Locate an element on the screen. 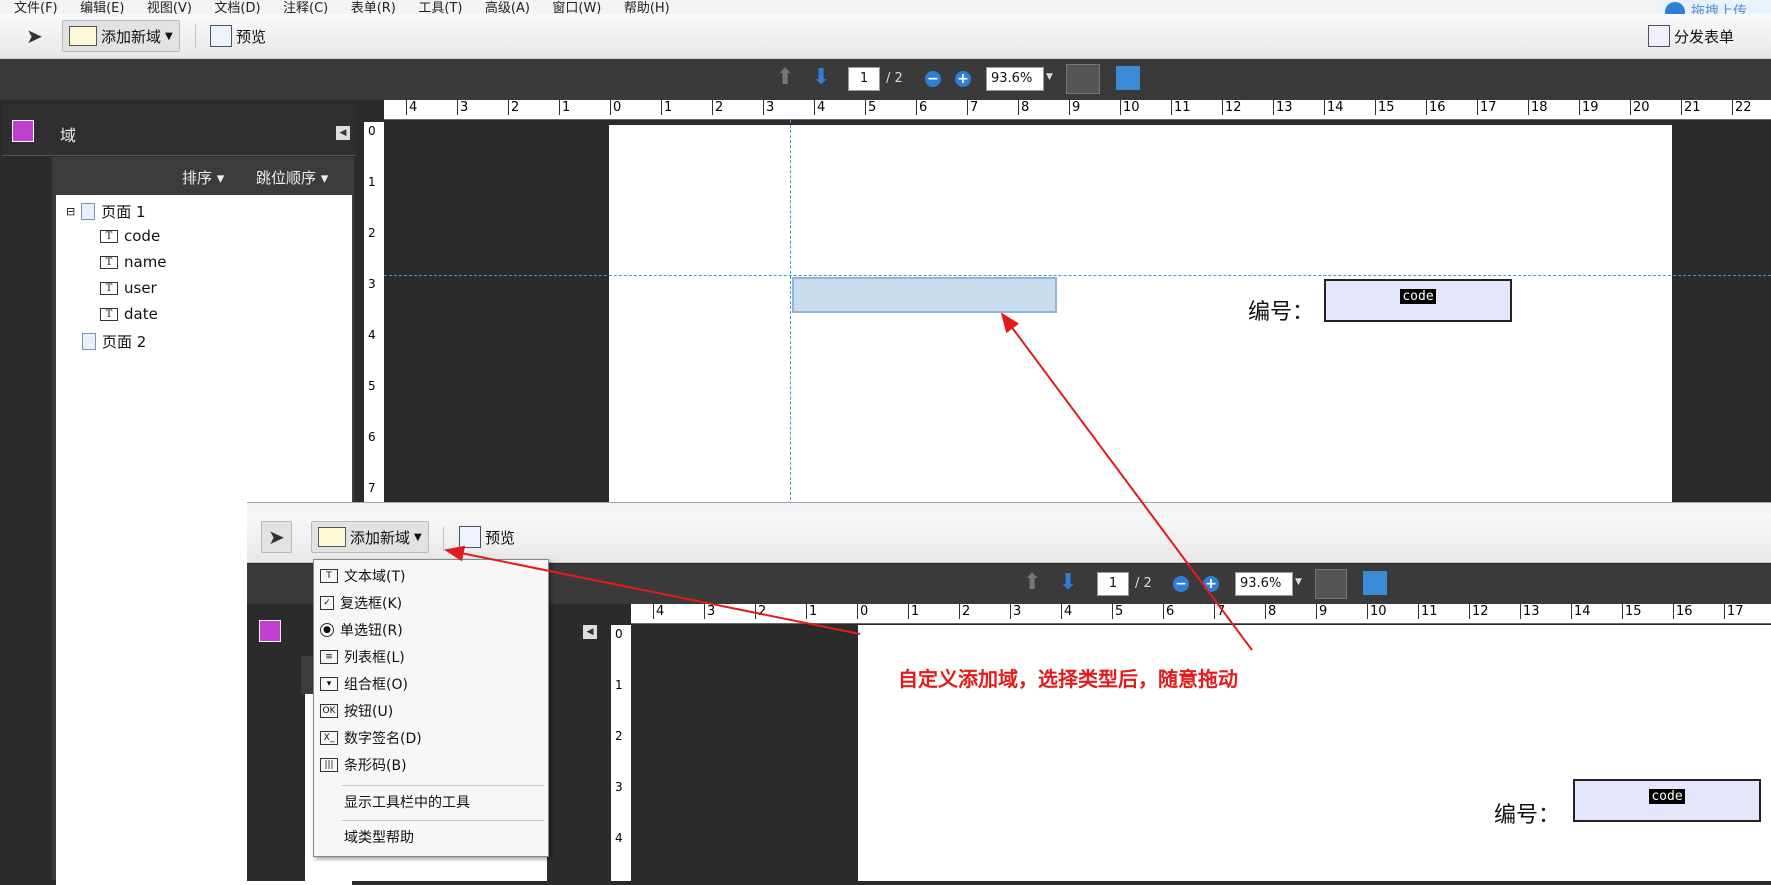 This screenshot has width=1771, height=885. ruler-tick-label: 5 is located at coordinates (1117, 611).